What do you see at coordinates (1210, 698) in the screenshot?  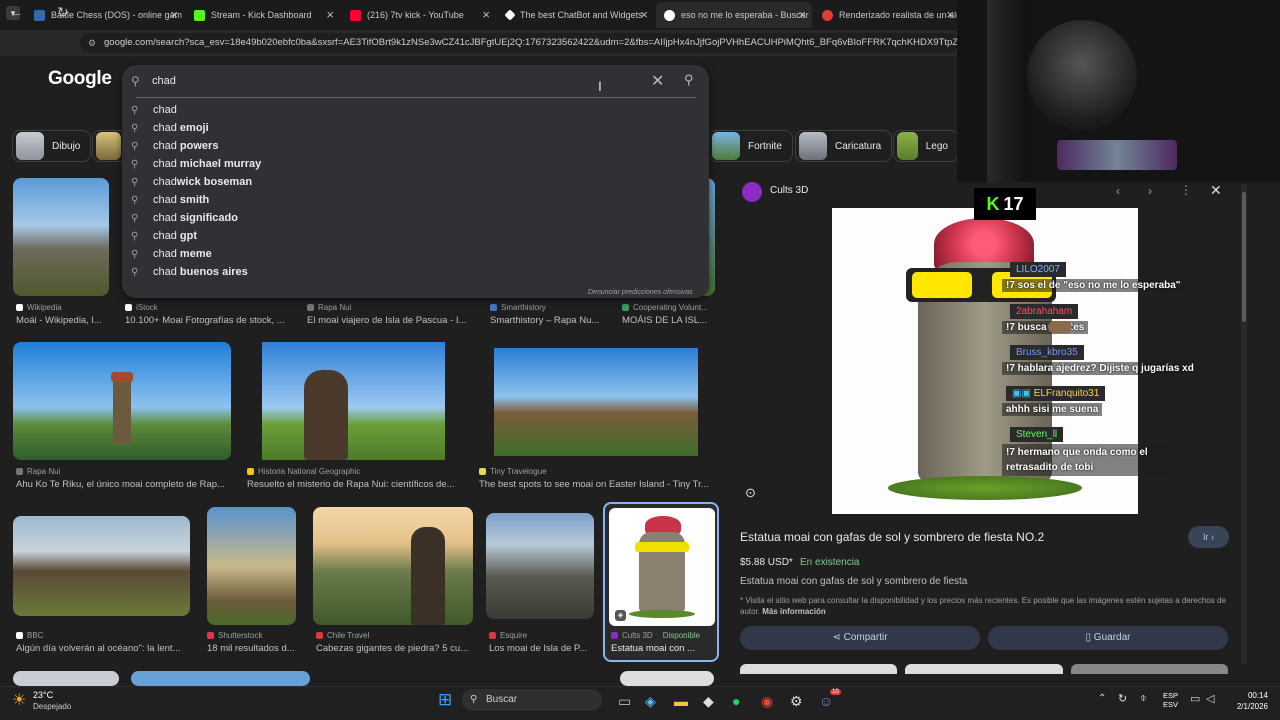 I see `volume-icon: ◁` at bounding box center [1210, 698].